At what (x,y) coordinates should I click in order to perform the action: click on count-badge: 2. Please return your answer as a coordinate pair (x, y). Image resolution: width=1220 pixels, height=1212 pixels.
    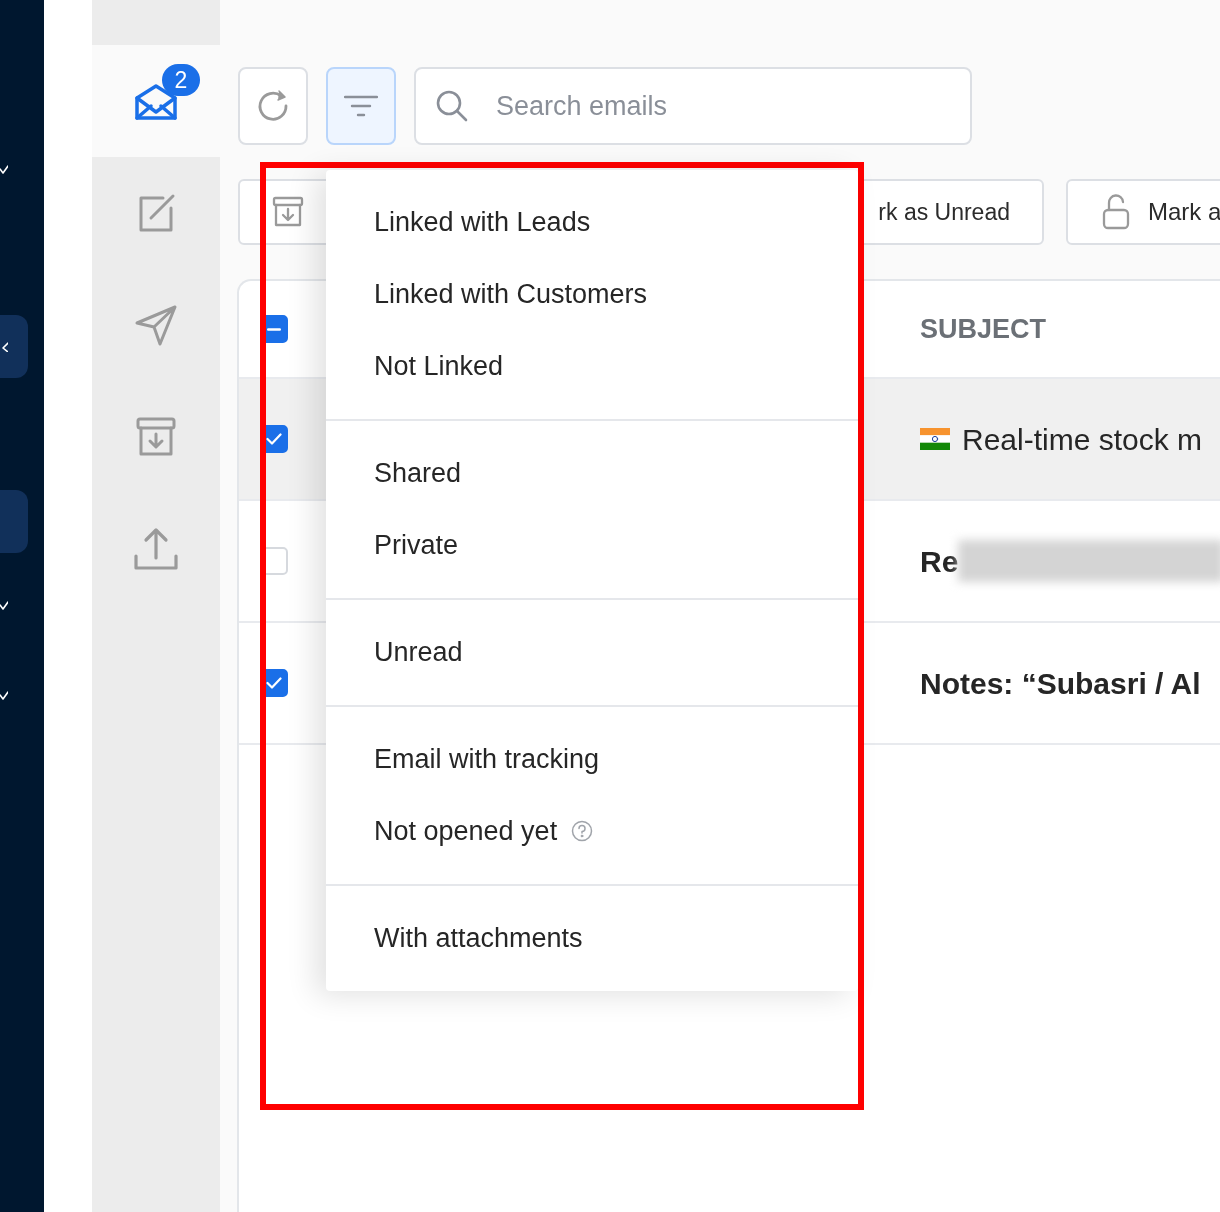
    Looking at the image, I should click on (181, 80).